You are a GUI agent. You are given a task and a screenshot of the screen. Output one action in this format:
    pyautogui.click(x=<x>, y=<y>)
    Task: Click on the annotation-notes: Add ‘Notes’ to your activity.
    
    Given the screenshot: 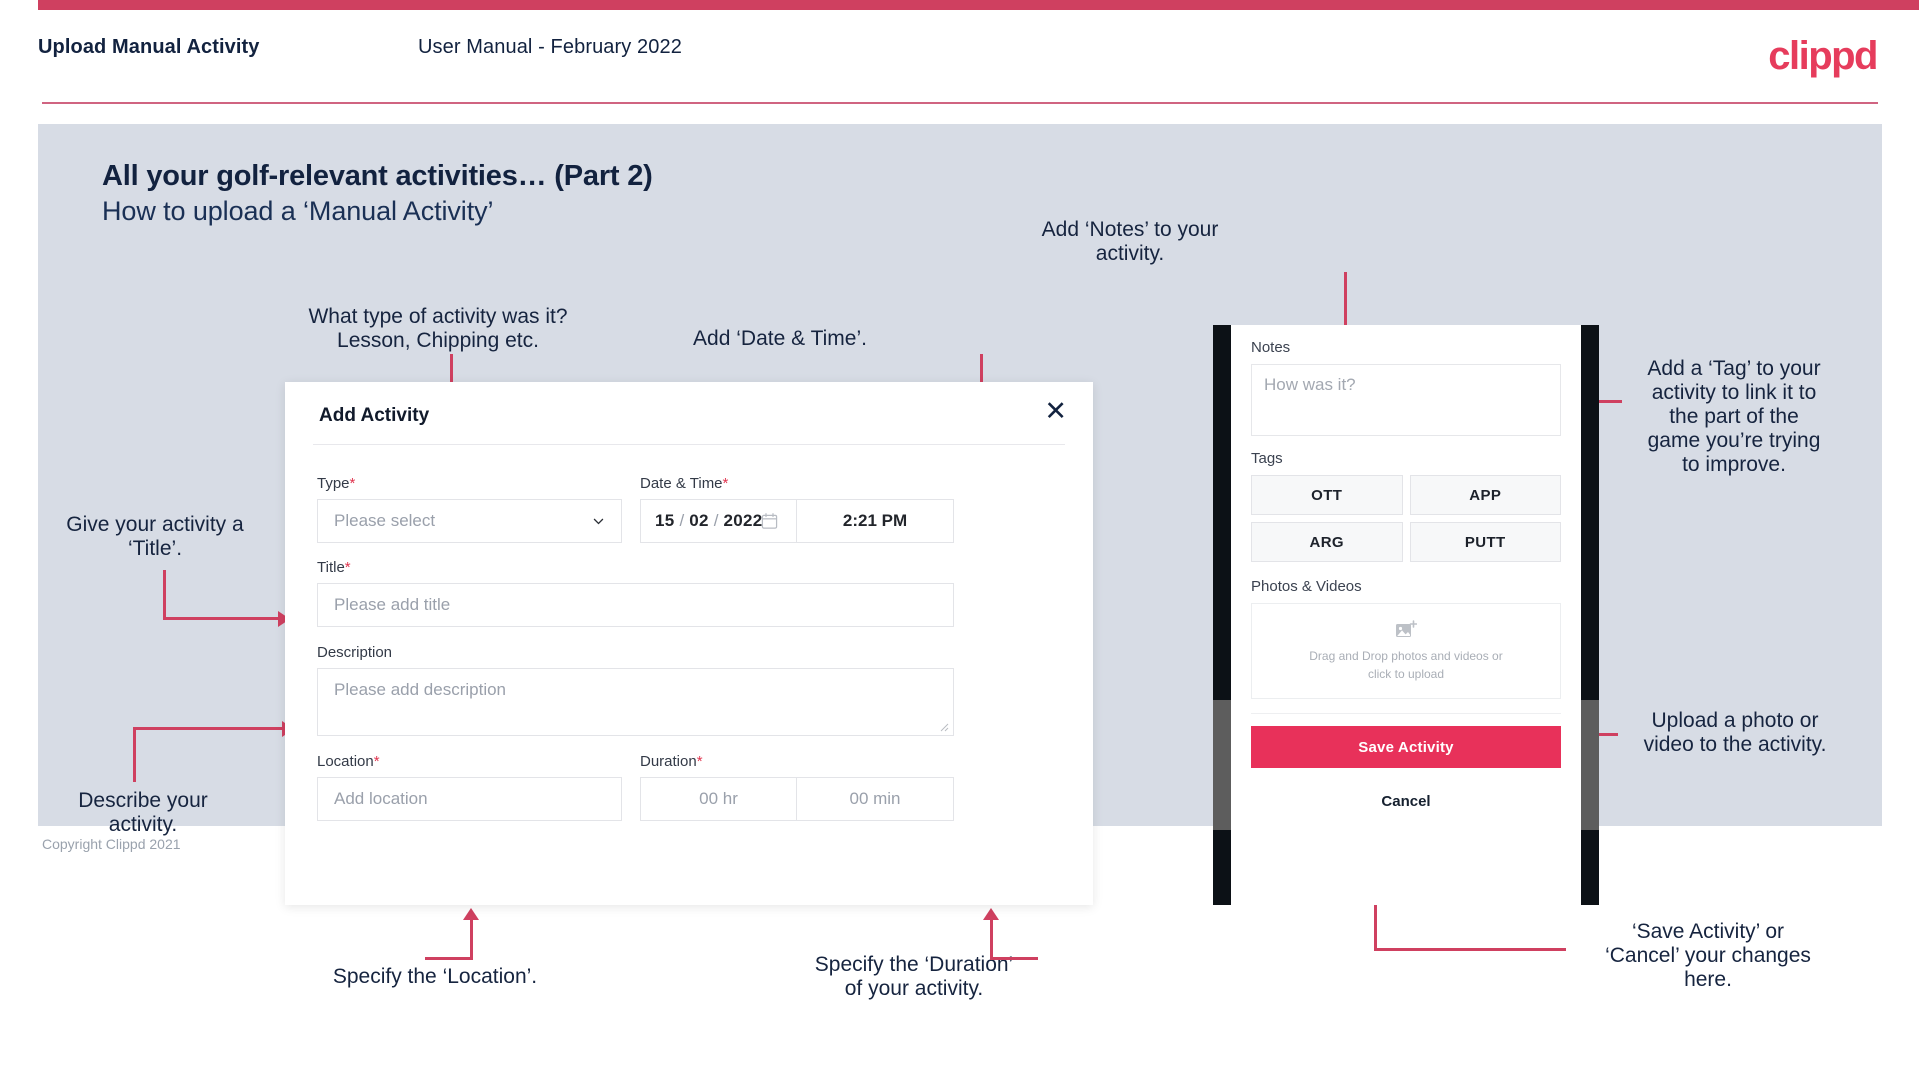 What is the action you would take?
    pyautogui.click(x=1130, y=241)
    